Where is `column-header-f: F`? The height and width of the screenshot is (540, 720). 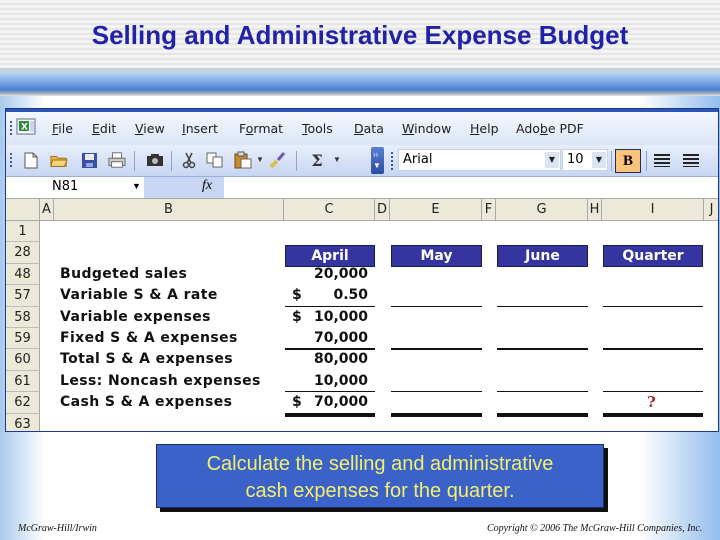
column-header-f: F is located at coordinates (489, 210).